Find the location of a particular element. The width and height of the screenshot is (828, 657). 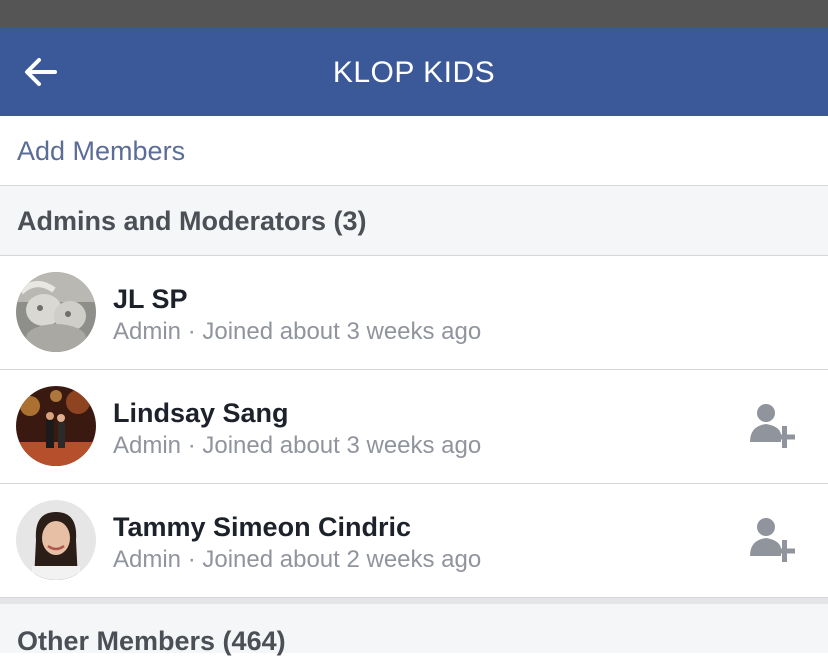

page-title: KLOP KIDS is located at coordinates (414, 72).